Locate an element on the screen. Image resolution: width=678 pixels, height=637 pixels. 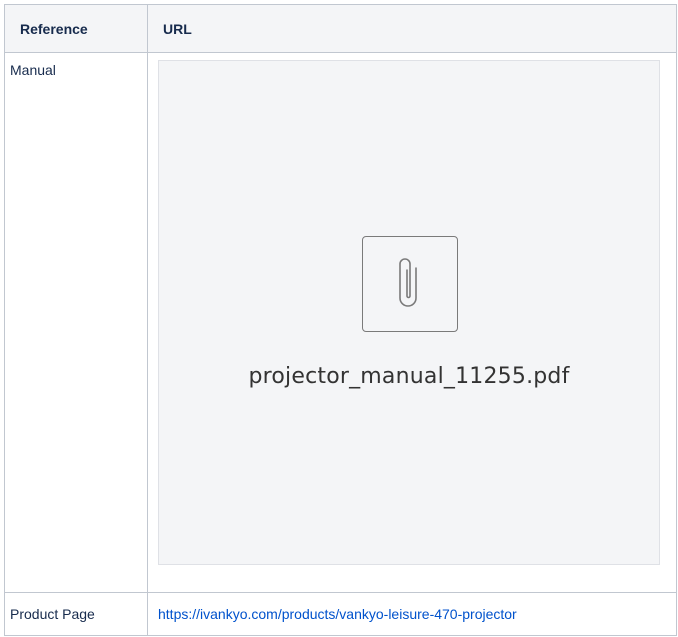
paperclip-icon is located at coordinates (410, 284).